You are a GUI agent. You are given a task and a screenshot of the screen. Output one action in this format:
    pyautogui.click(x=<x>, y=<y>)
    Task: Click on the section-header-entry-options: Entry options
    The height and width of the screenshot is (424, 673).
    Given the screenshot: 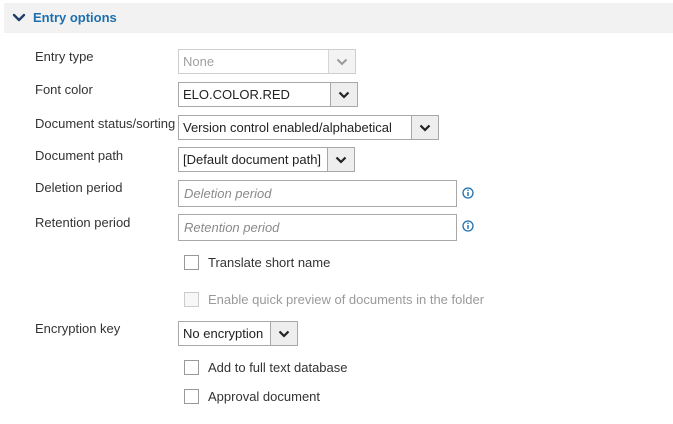 What is the action you would take?
    pyautogui.click(x=338, y=18)
    